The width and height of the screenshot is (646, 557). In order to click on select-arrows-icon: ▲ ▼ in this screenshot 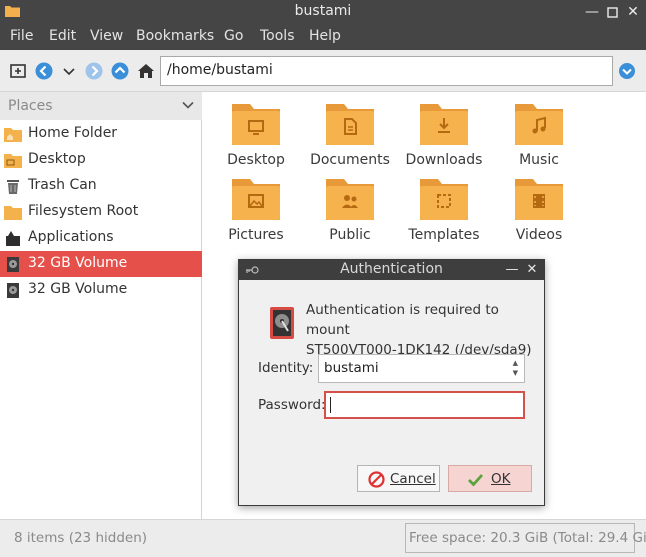, I will do `click(515, 368)`.